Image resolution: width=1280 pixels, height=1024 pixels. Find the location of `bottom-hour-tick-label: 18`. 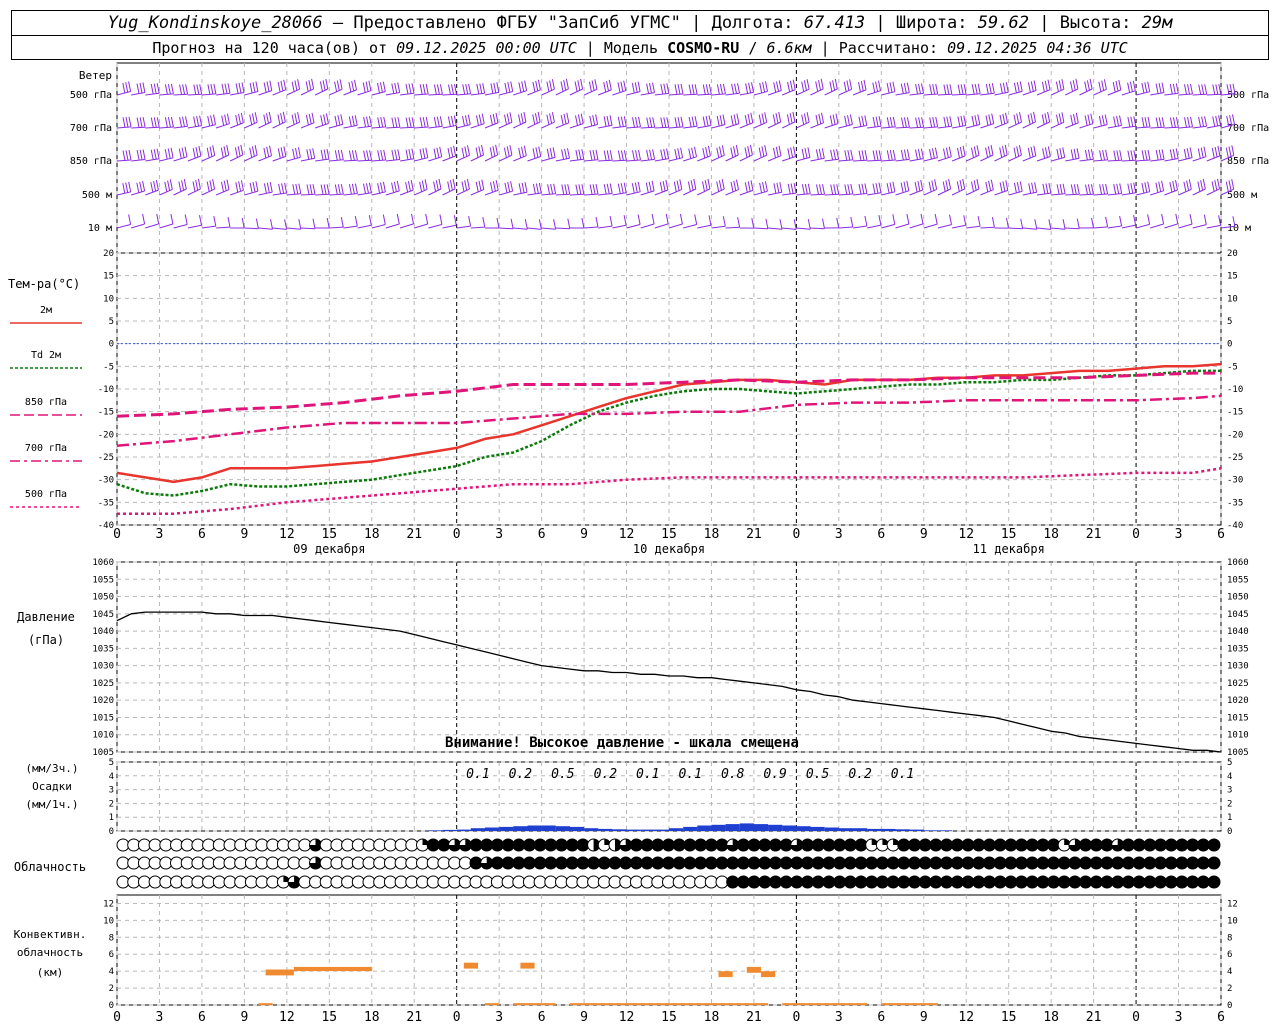

bottom-hour-tick-label: 18 is located at coordinates (1051, 1017).